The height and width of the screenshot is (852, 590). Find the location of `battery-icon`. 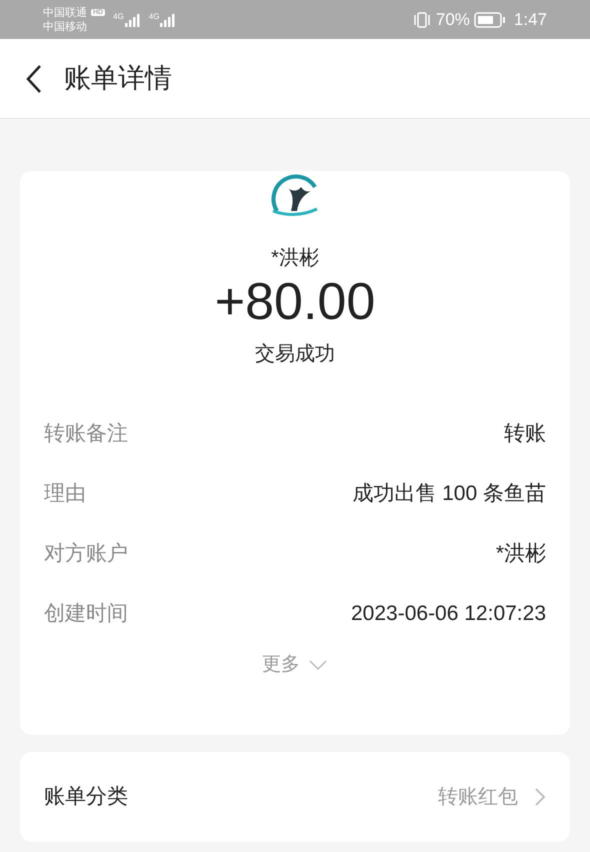

battery-icon is located at coordinates (490, 19).